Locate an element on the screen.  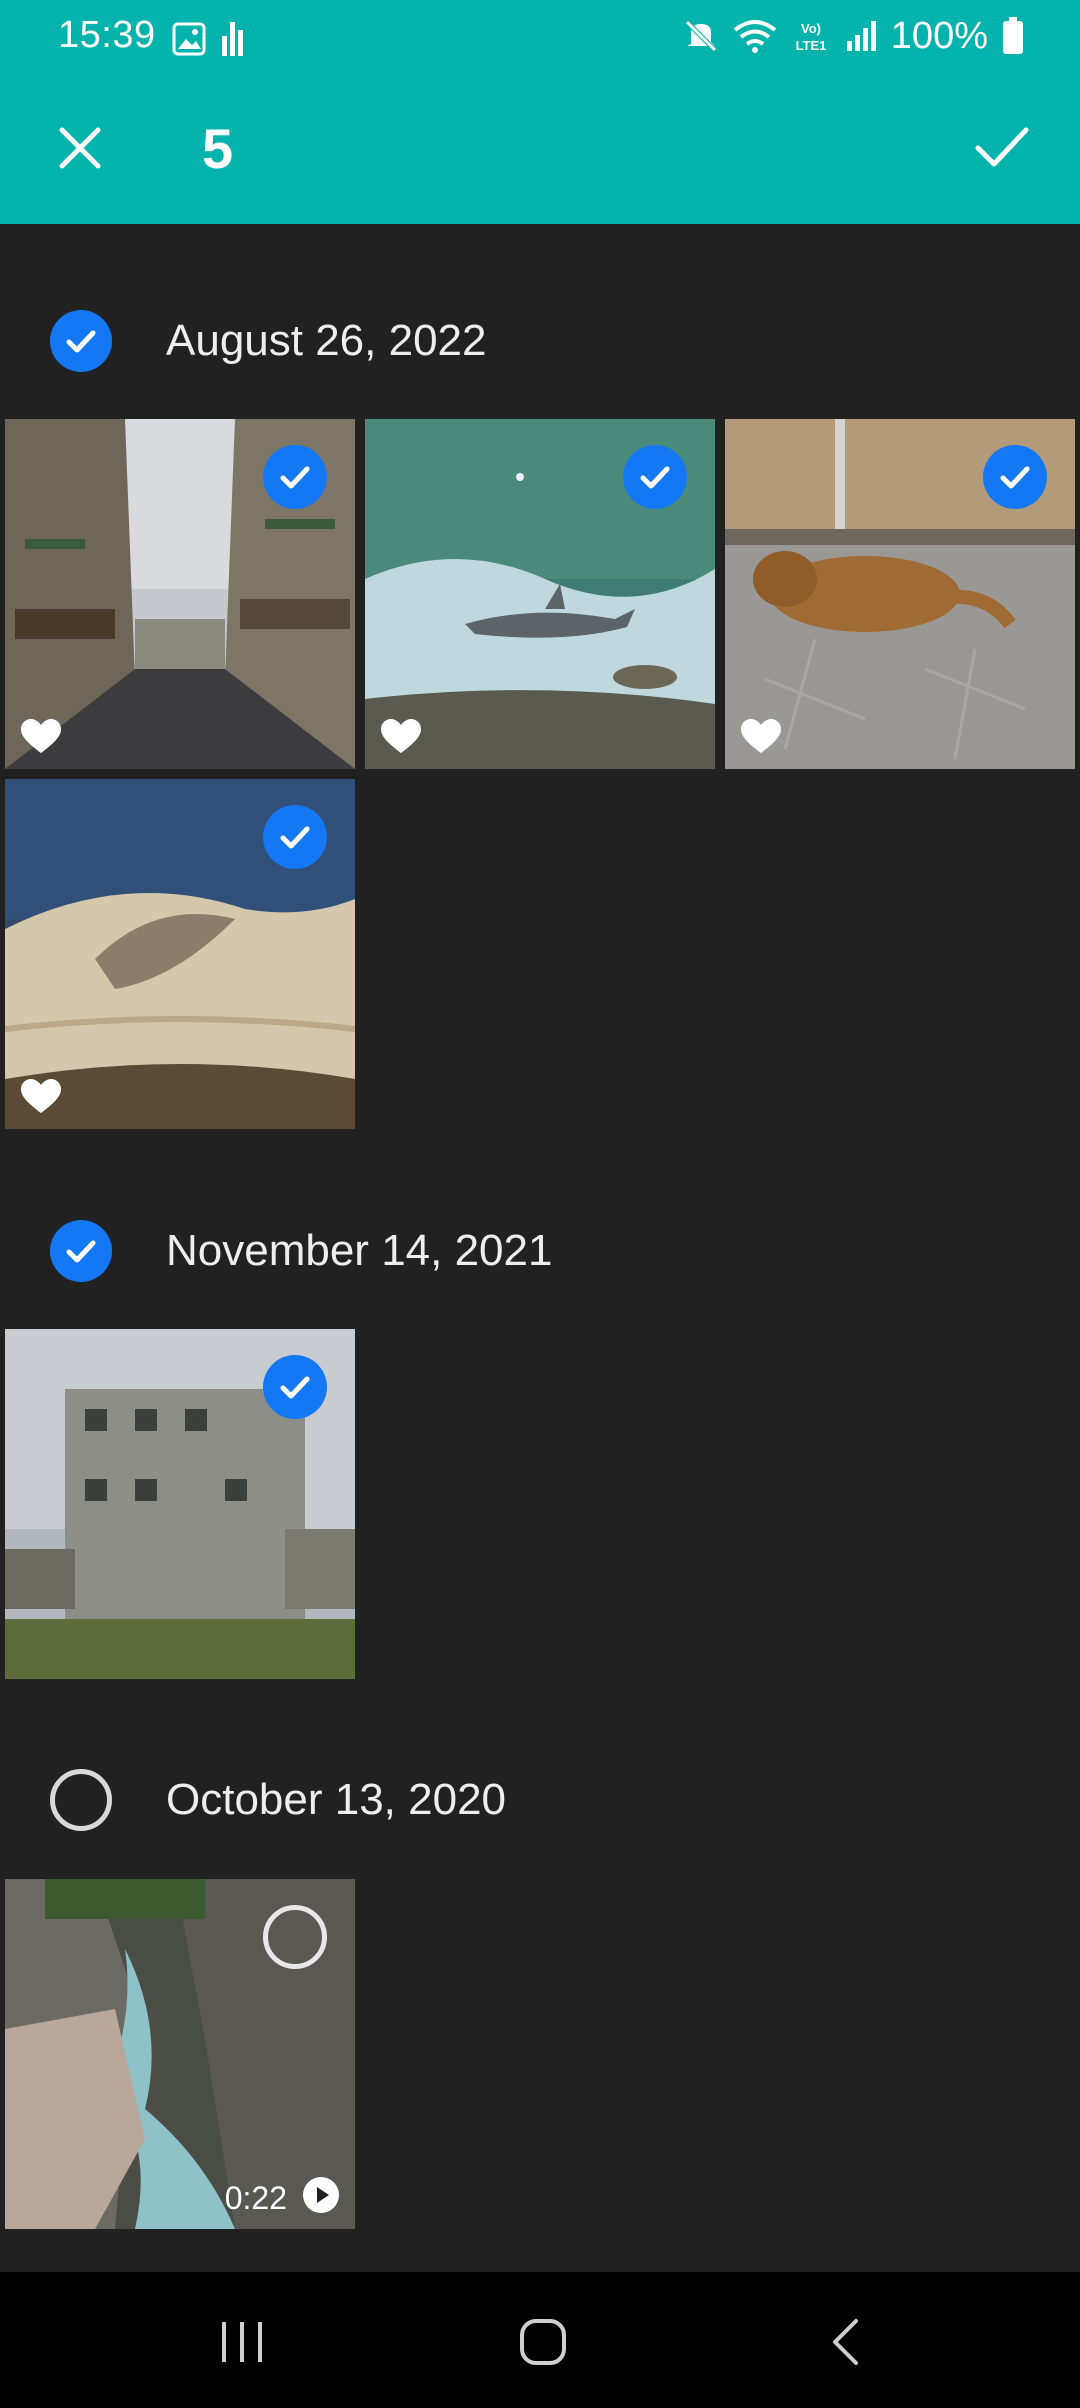
group-date: August 26, 2022 is located at coordinates (326, 340).